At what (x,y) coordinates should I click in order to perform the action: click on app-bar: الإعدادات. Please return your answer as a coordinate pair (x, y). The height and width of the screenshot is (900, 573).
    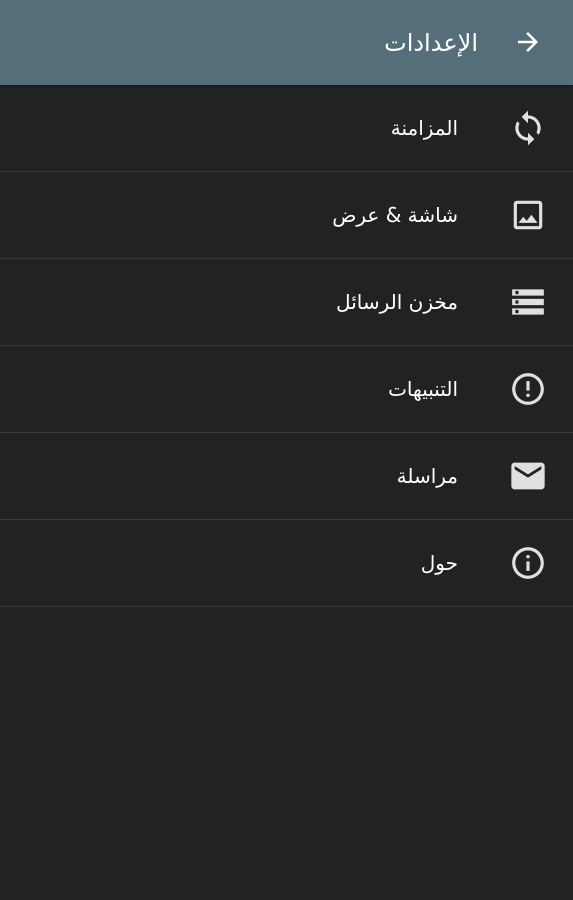
    Looking at the image, I should click on (286, 42).